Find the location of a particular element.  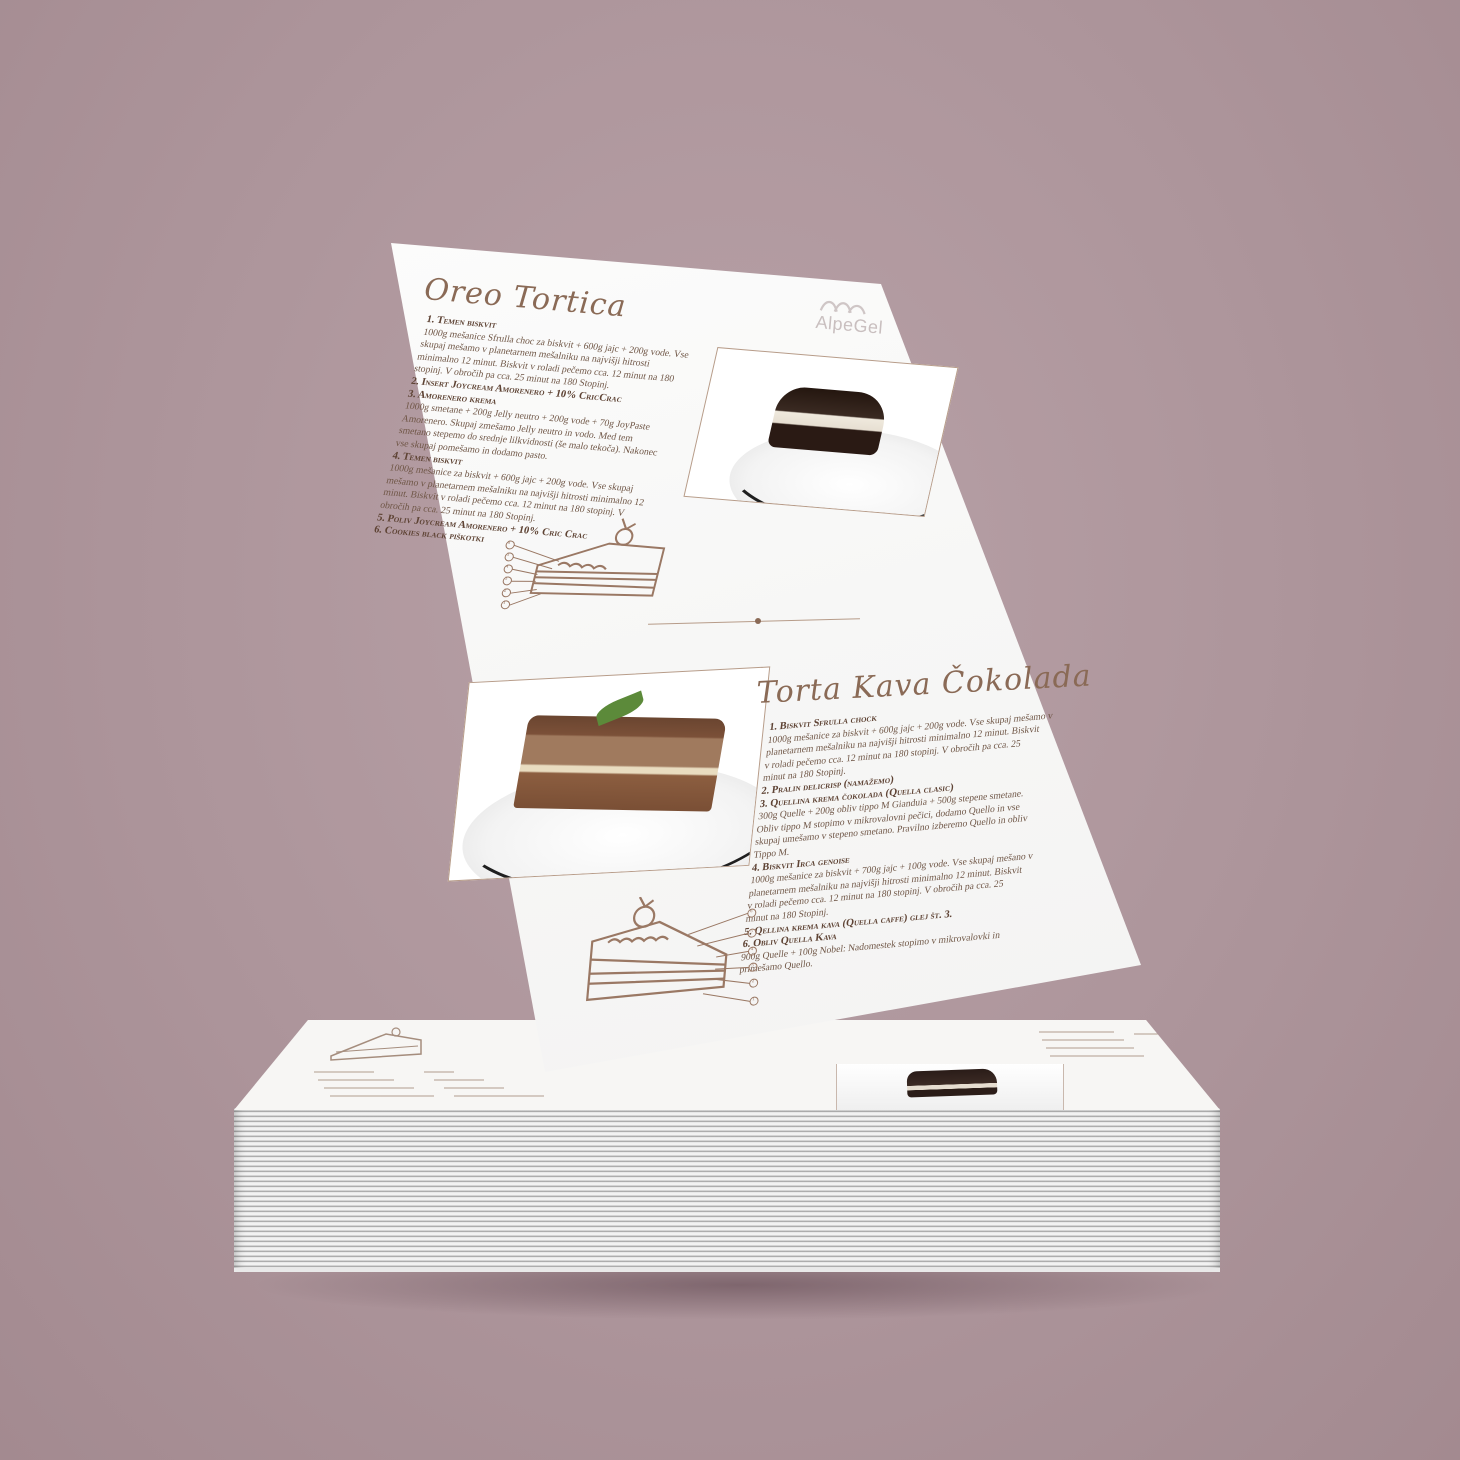

brand-logo: AlpeGel is located at coordinates (850, 317).